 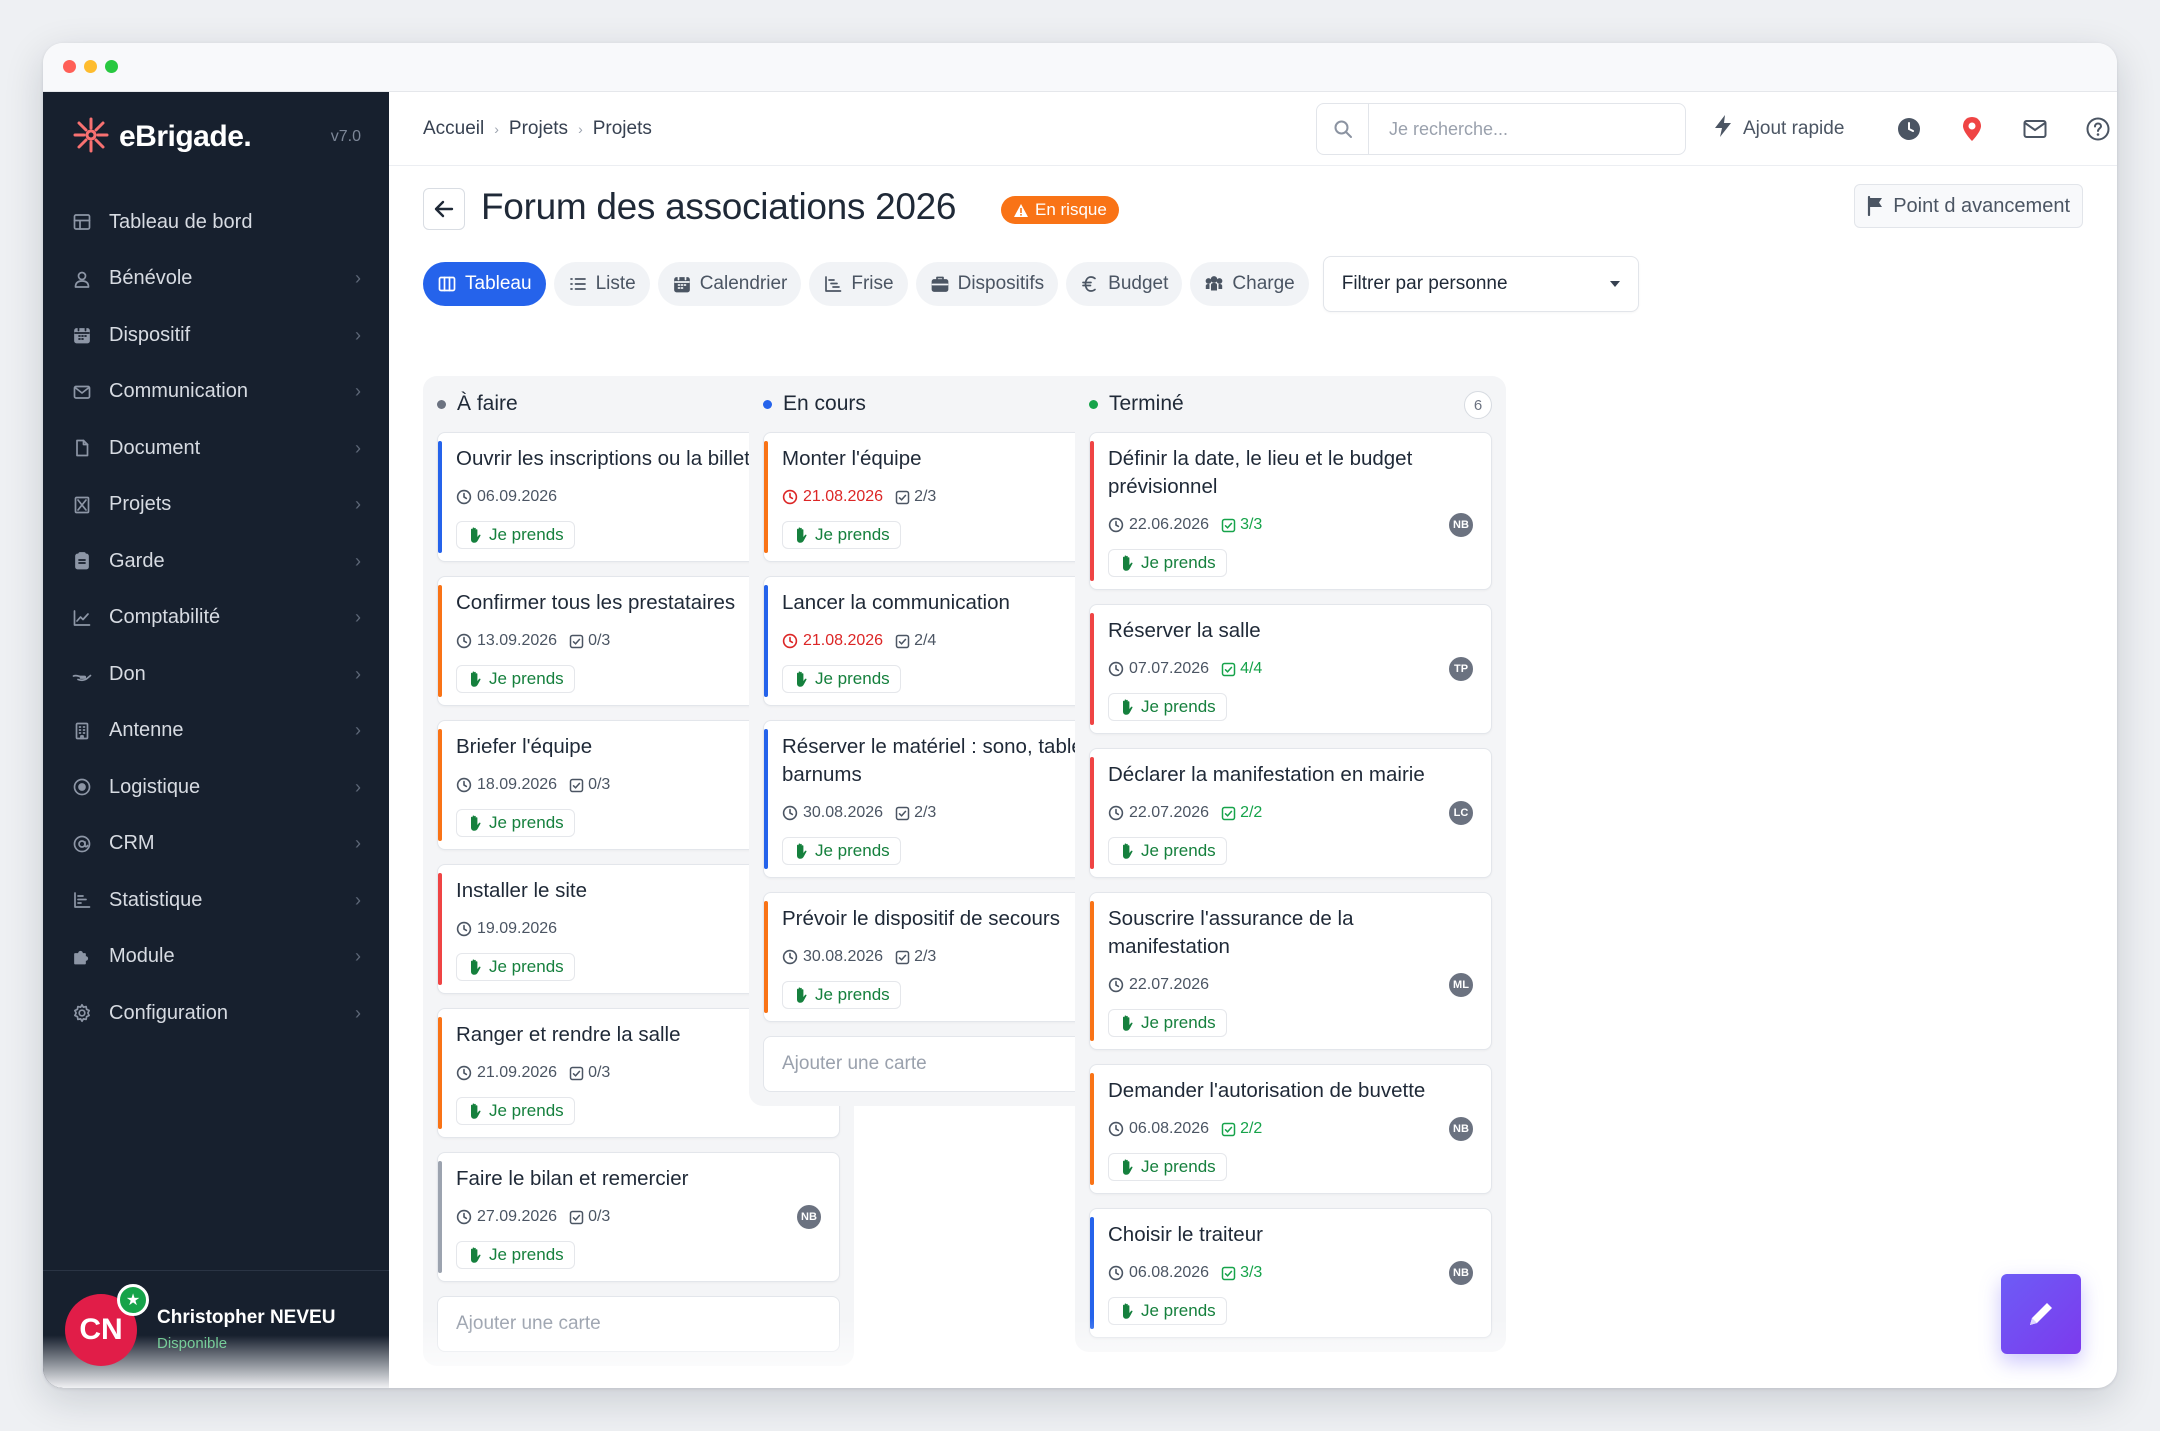 What do you see at coordinates (216, 731) in the screenshot?
I see `sidebar-item-antenne: Antenne ›` at bounding box center [216, 731].